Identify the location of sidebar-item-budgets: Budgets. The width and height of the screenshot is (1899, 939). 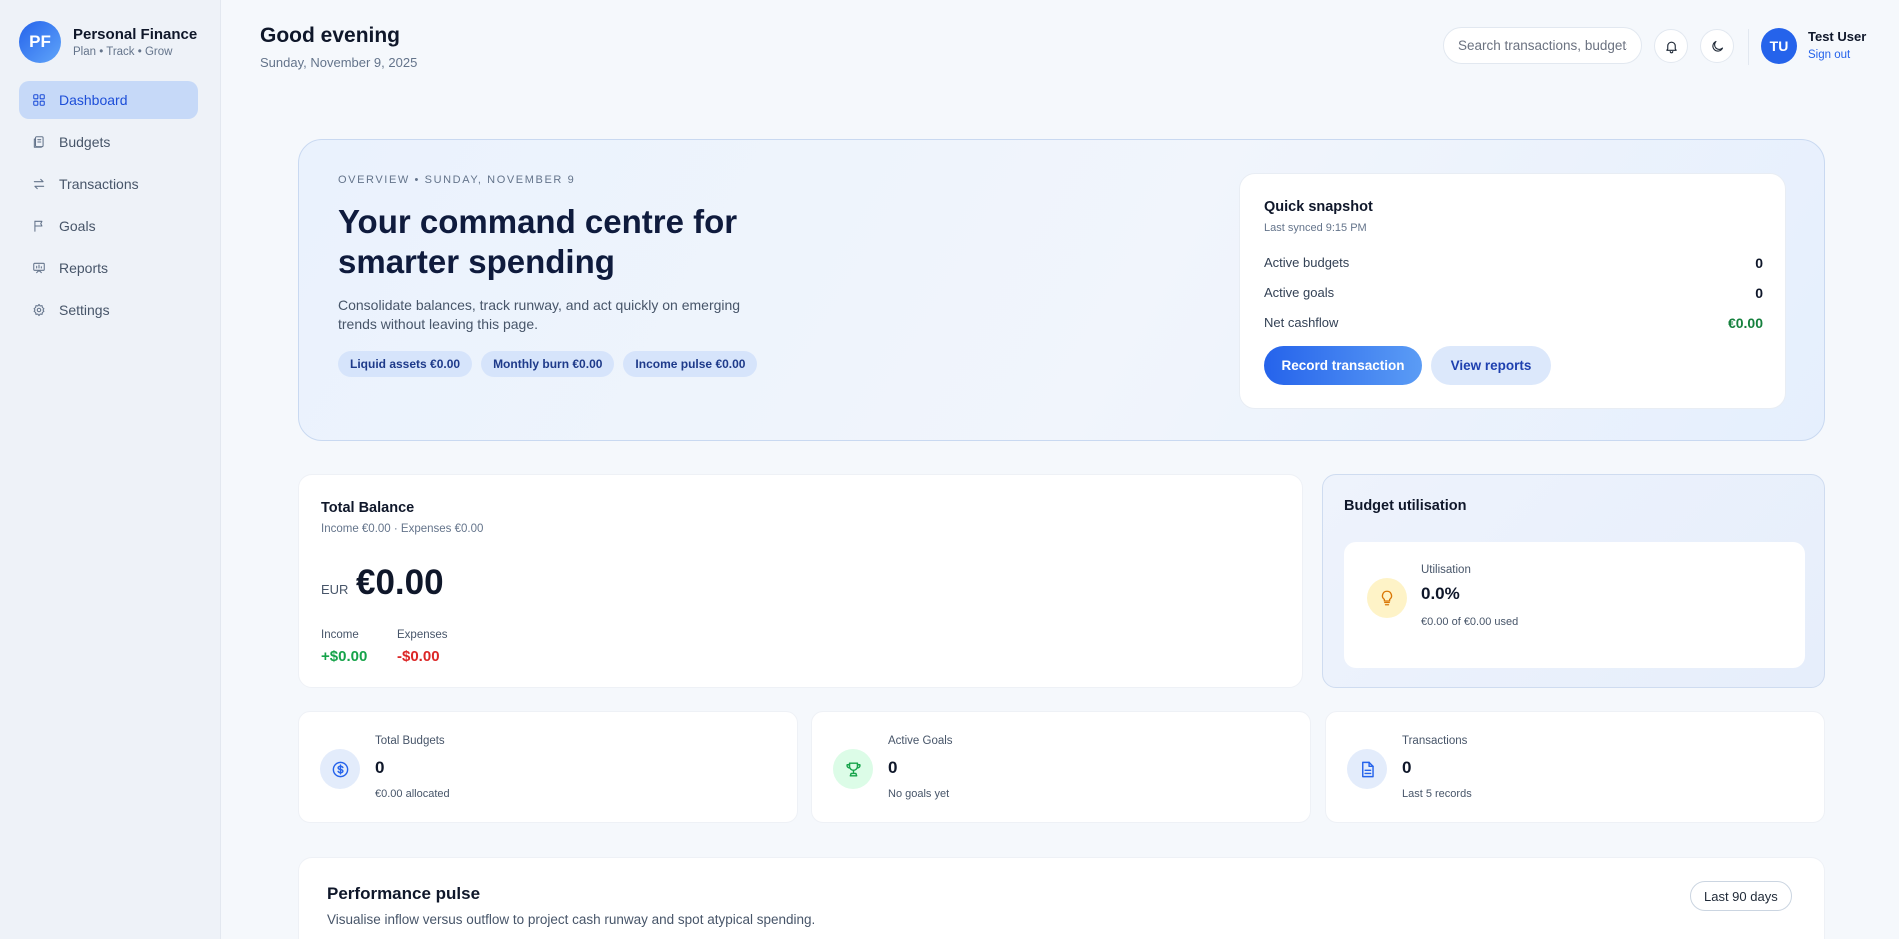
(108, 142).